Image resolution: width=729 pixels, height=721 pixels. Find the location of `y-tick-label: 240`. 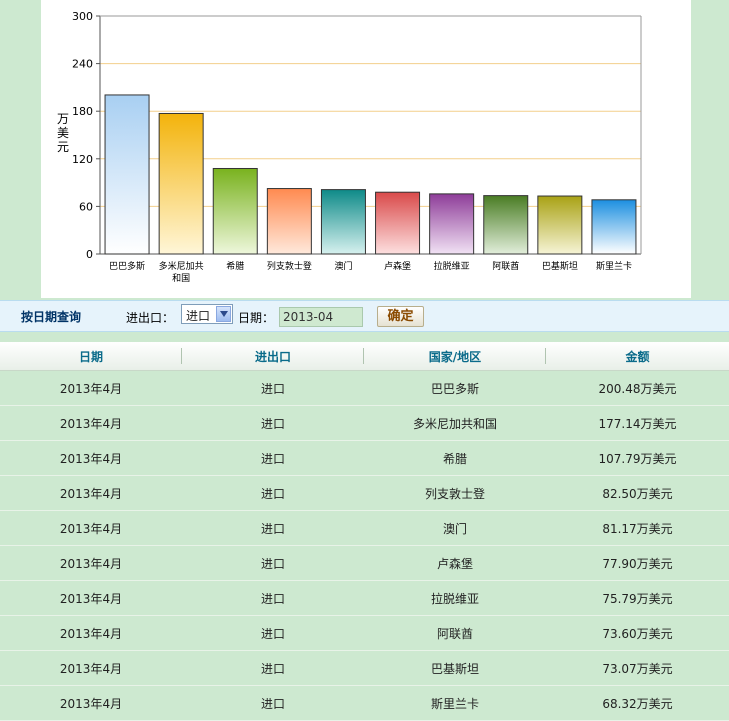

y-tick-label: 240 is located at coordinates (82, 64).